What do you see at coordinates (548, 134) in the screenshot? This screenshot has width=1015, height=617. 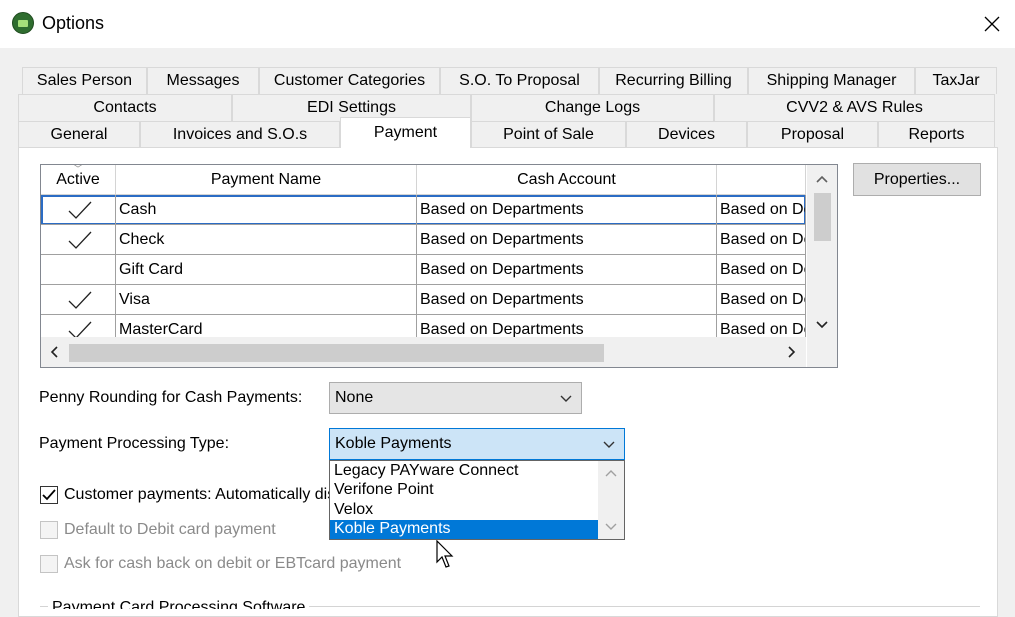 I see `tab-point-of-sale: Point of Sale` at bounding box center [548, 134].